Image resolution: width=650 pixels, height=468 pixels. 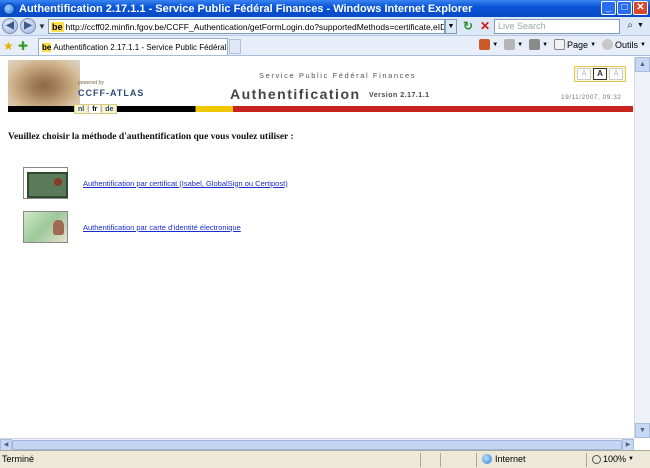 What do you see at coordinates (45, 227) in the screenshot?
I see `eid-card-icon` at bounding box center [45, 227].